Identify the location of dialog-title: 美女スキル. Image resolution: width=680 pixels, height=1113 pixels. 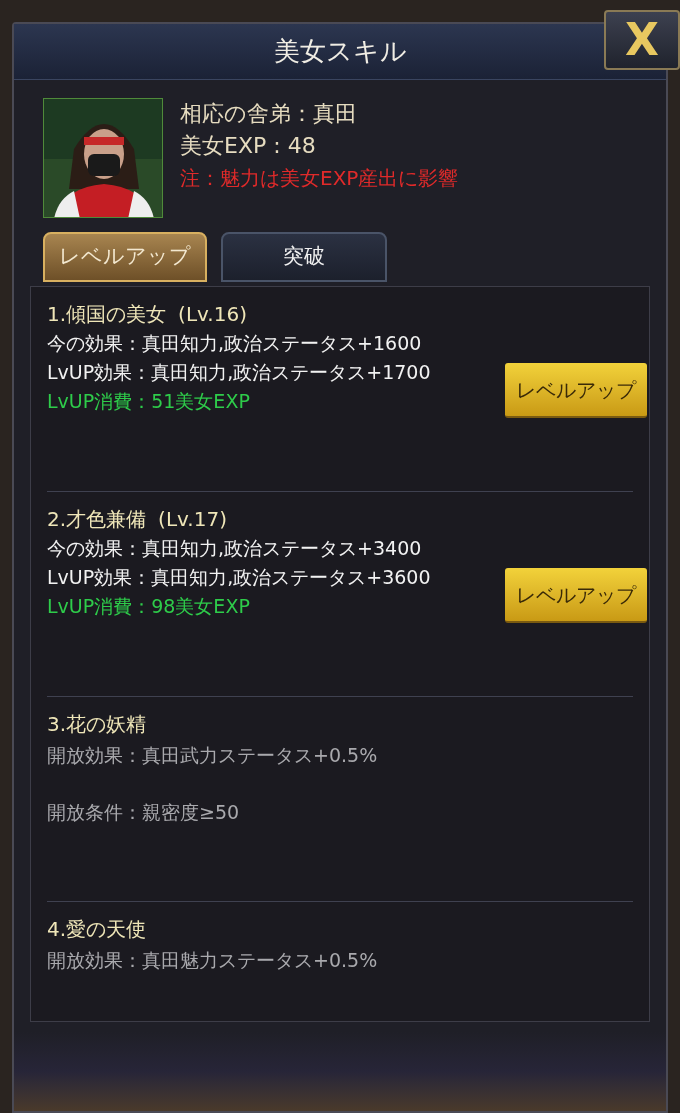
(340, 51).